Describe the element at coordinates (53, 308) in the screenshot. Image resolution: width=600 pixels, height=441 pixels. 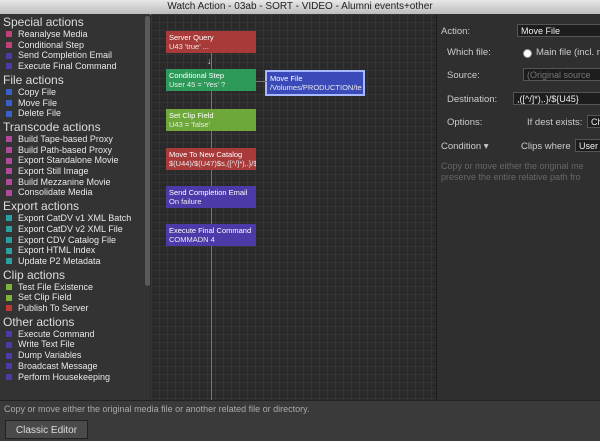
I see `palette-item-label: Publish To Server` at that location.